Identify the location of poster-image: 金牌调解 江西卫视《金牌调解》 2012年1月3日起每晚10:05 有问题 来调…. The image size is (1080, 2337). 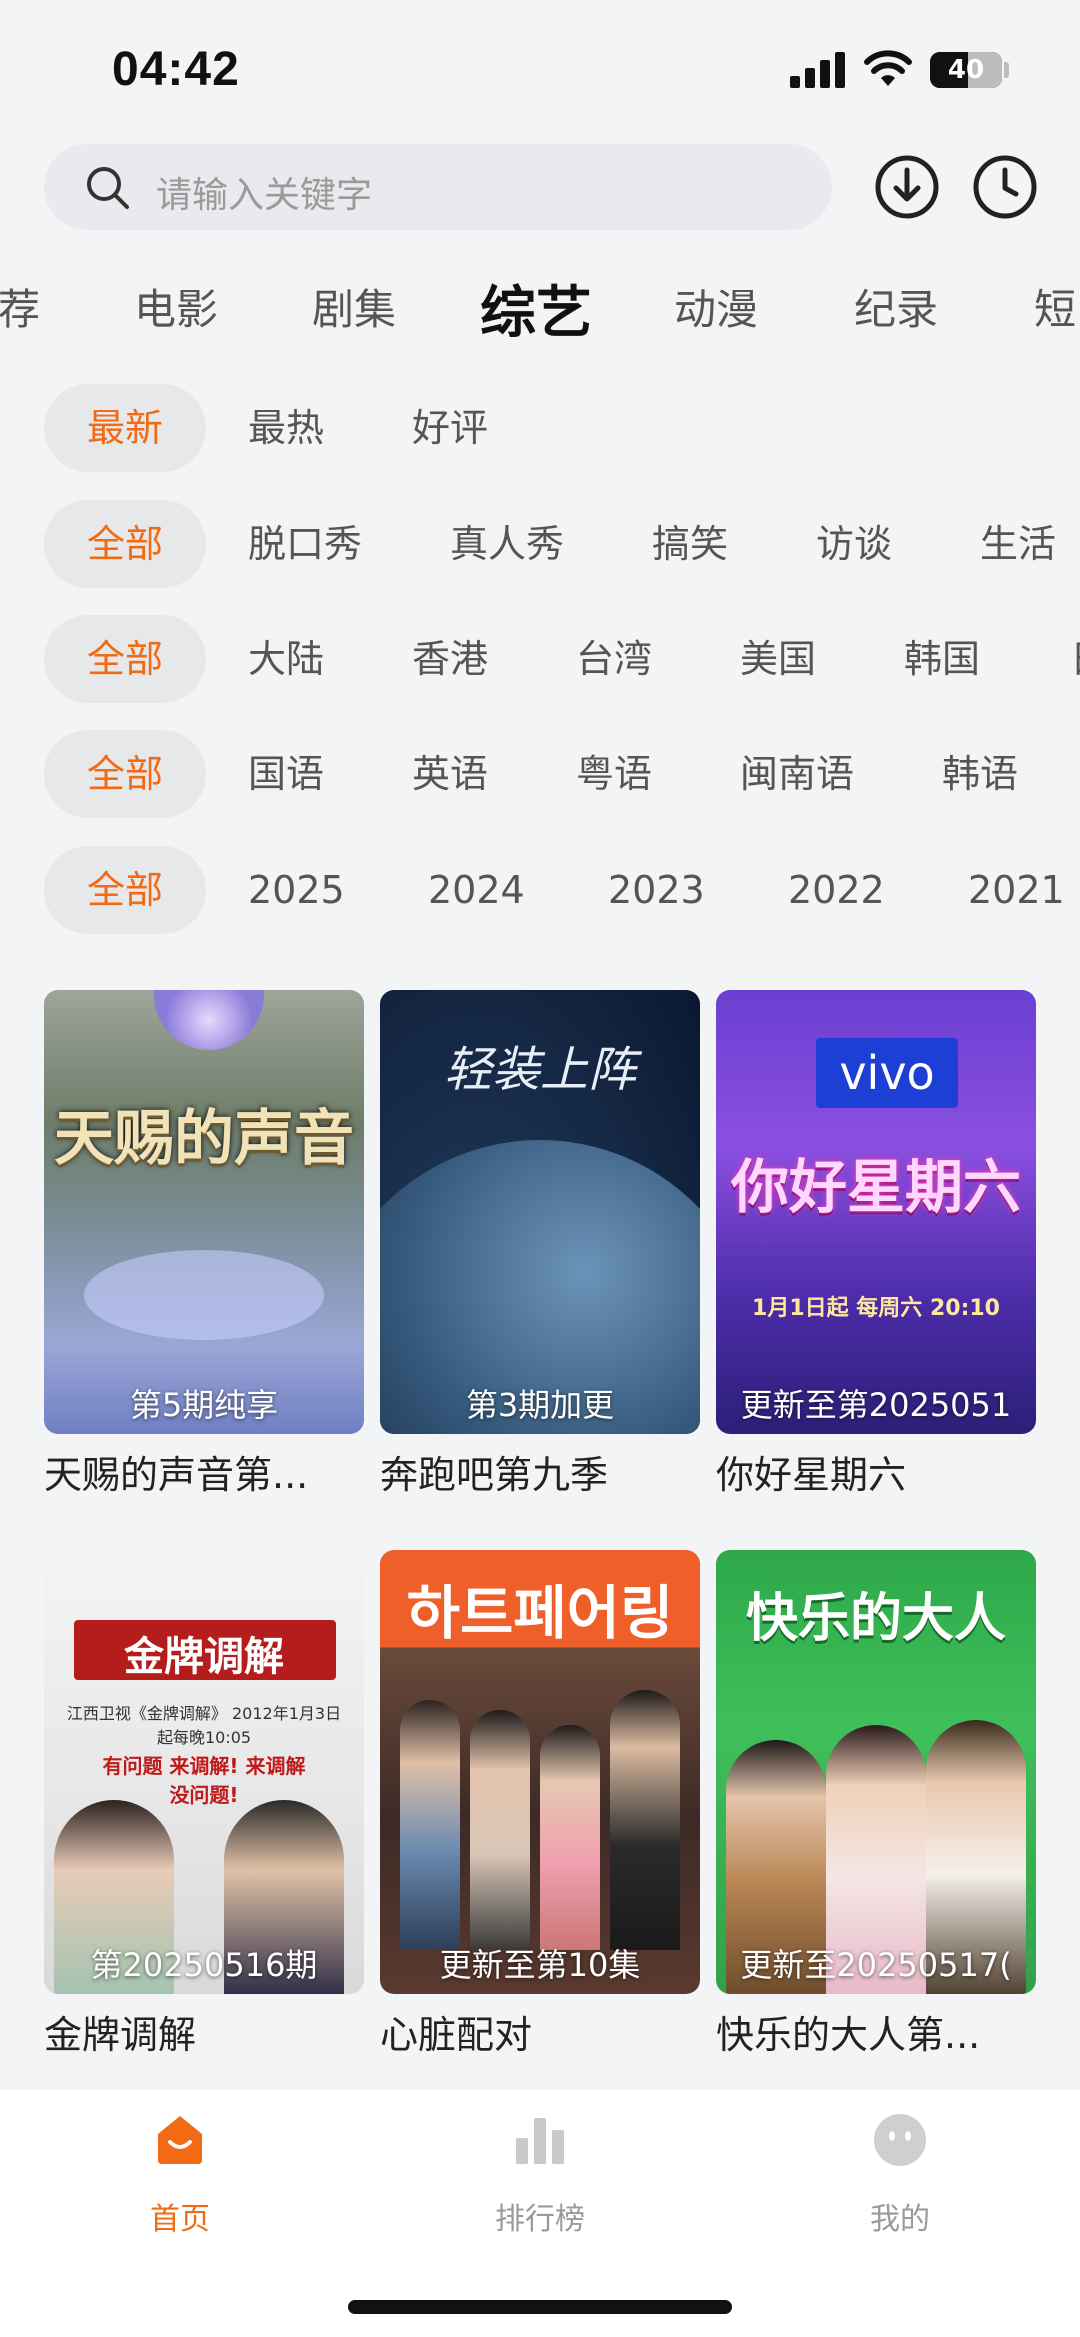
(204, 1772).